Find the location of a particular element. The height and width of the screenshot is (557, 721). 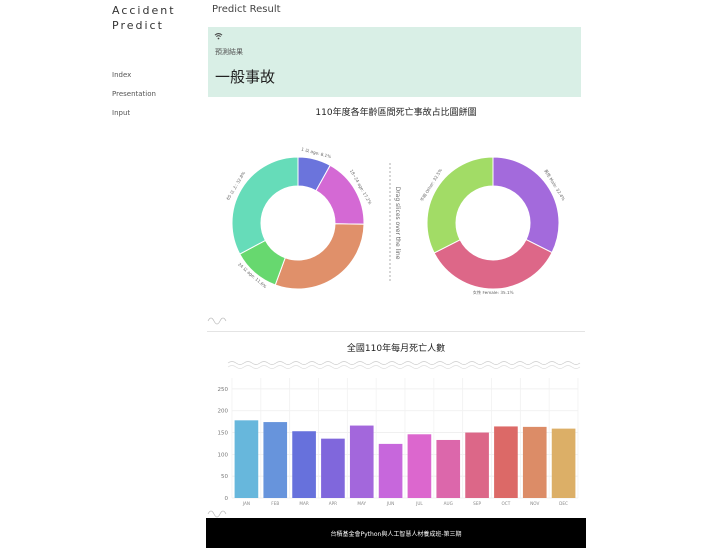

result-value: 一般事故 is located at coordinates (245, 77).